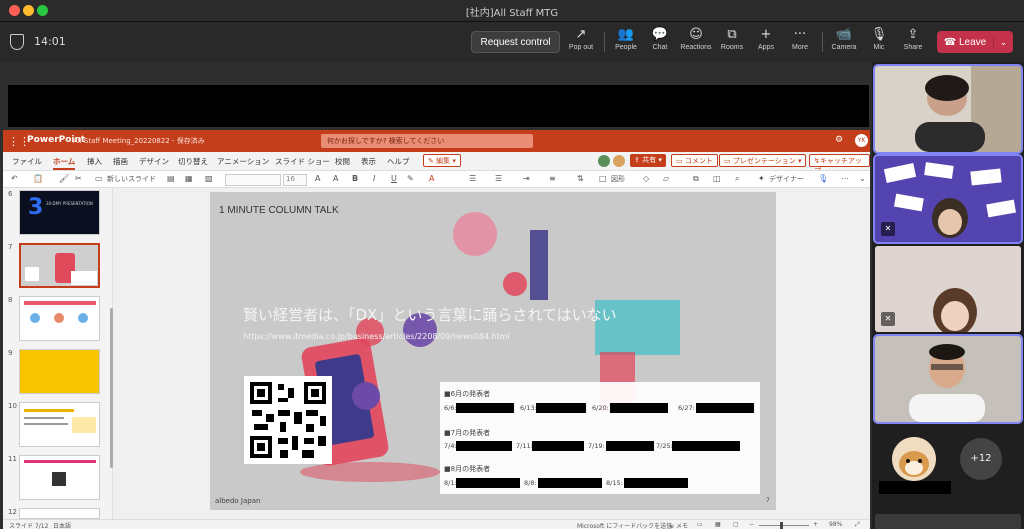 The image size is (1024, 529). I want to click on more-participants-button: +12, so click(981, 459).